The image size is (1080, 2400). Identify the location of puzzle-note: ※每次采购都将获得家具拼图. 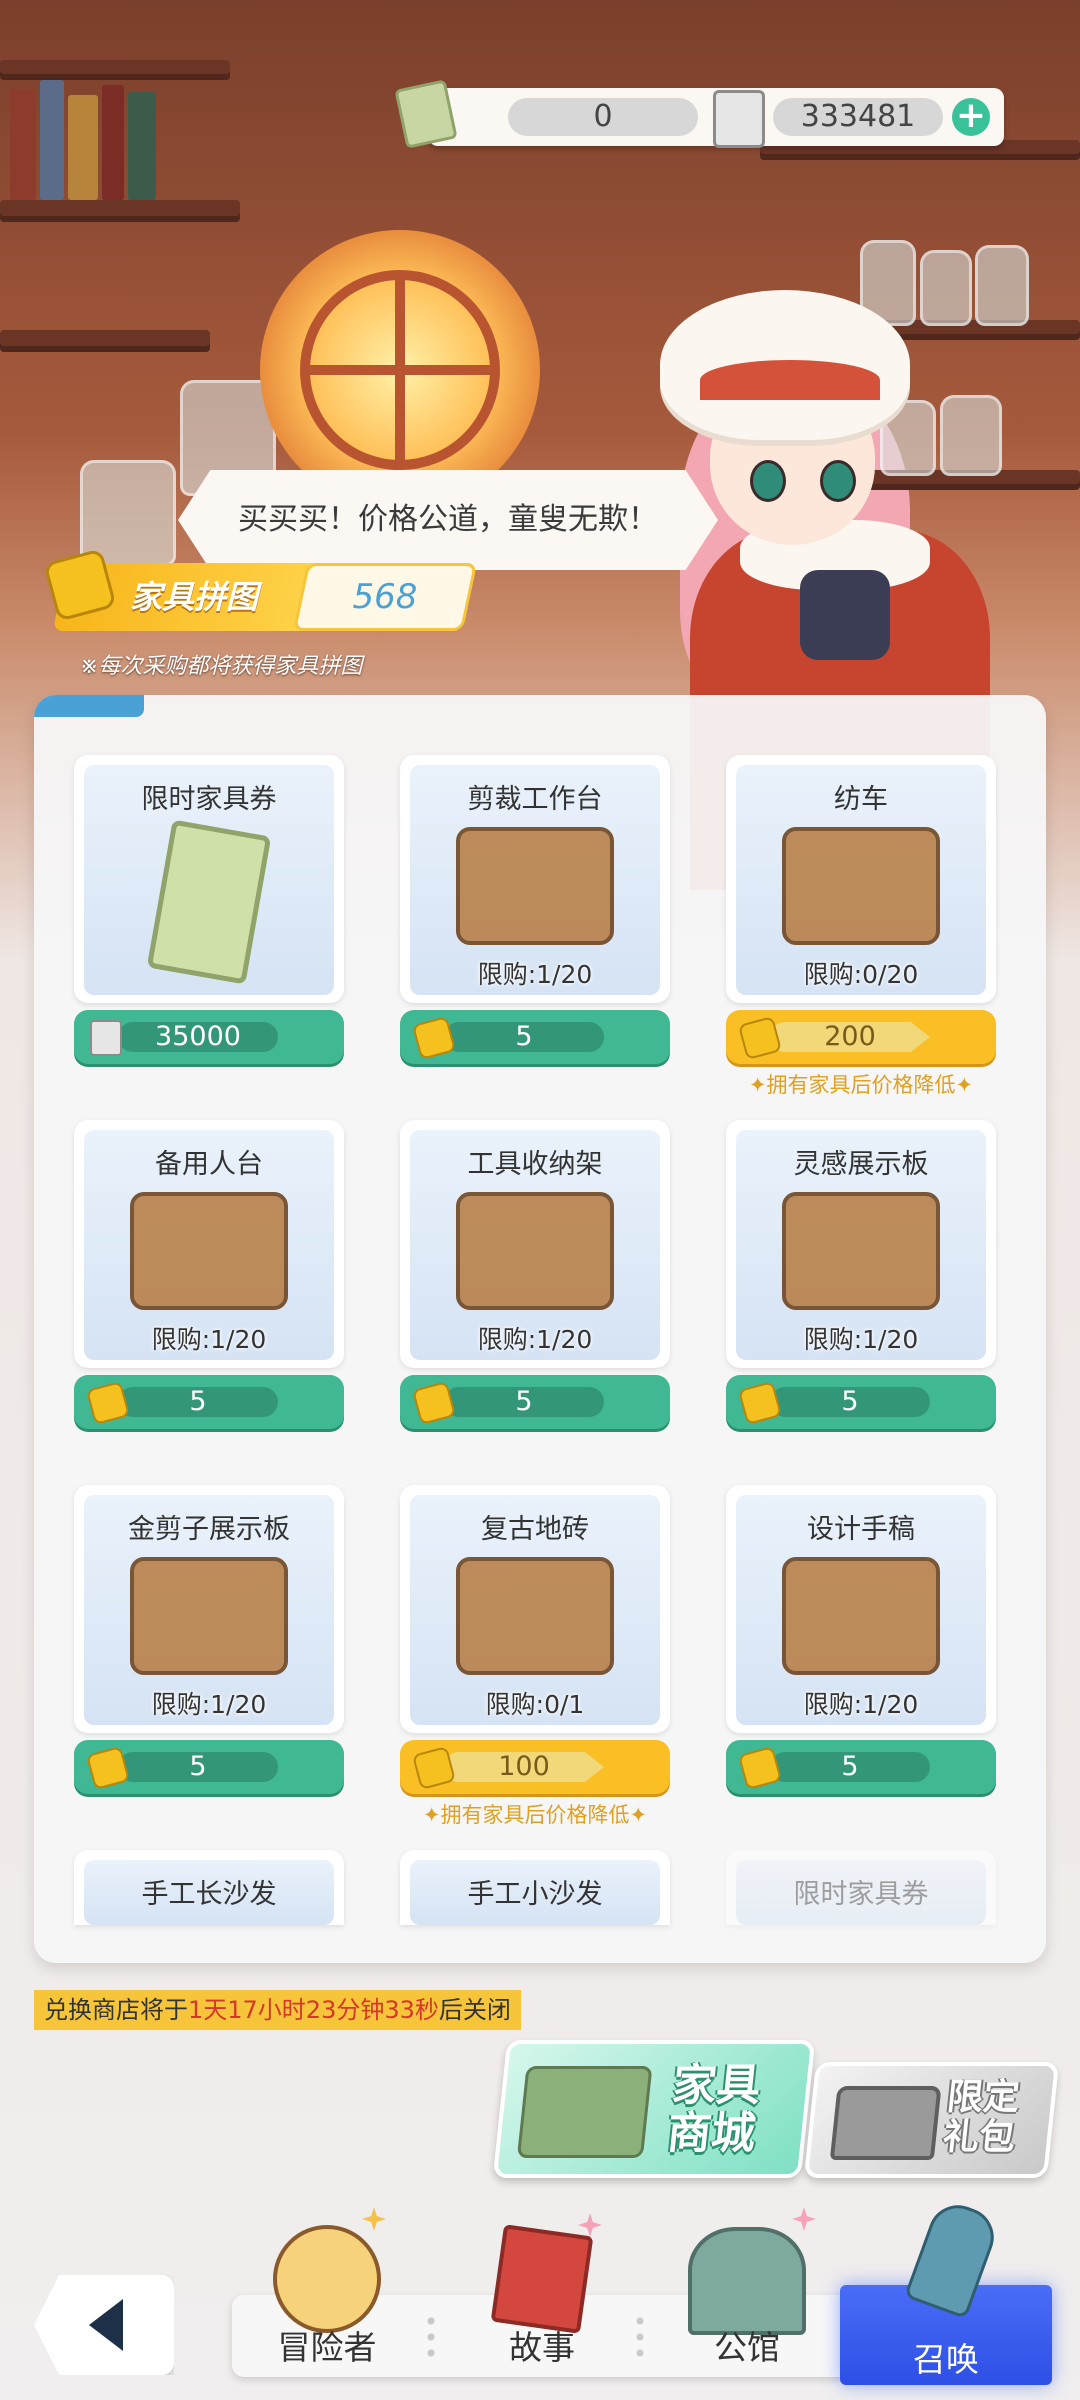
(221, 666).